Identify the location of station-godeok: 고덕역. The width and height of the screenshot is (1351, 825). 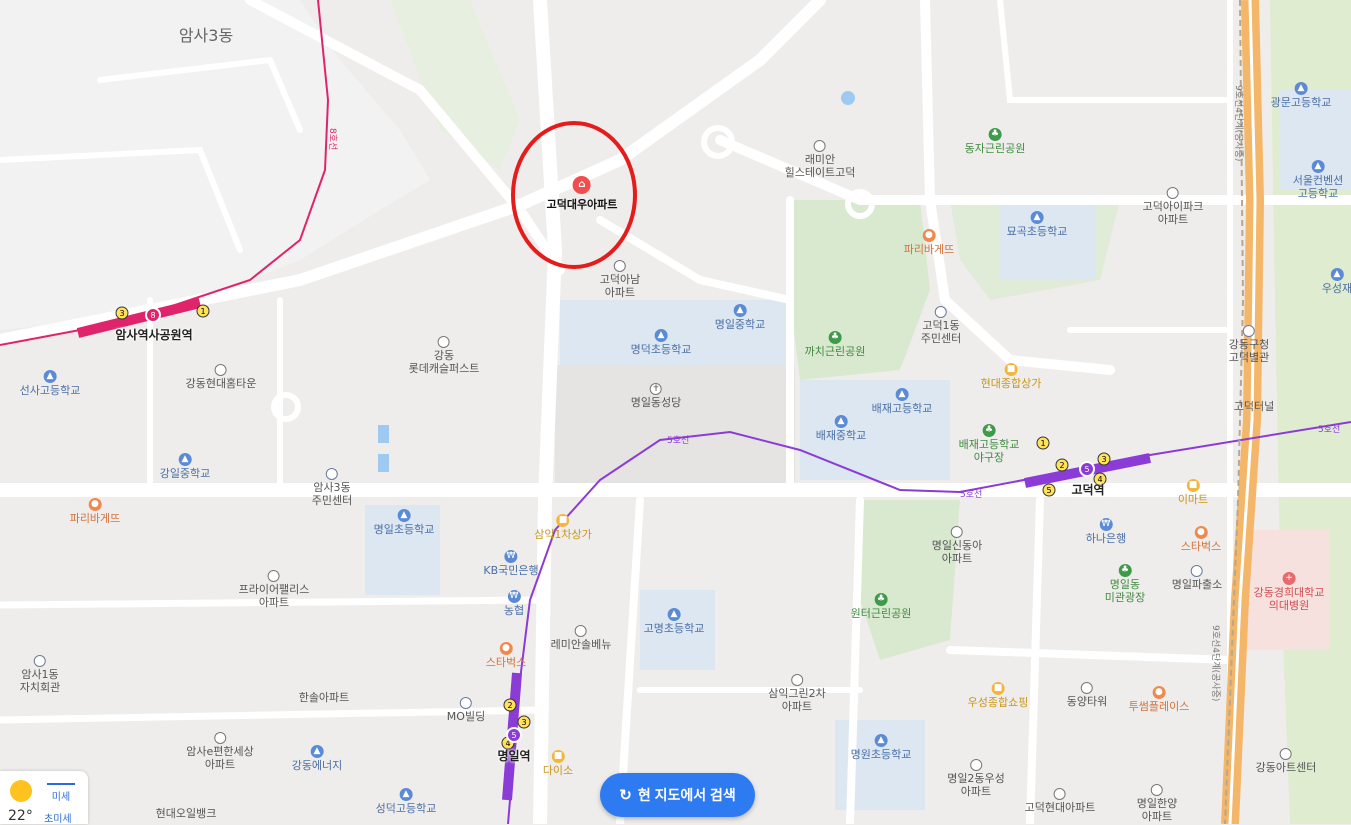
(1087, 489).